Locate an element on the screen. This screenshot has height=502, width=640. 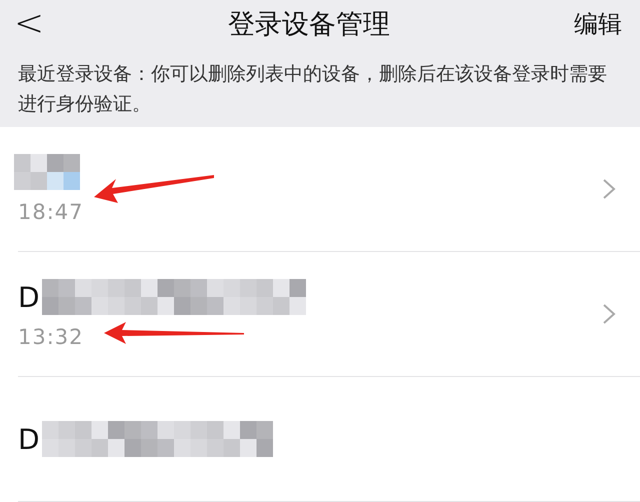
edit-button: 编辑 is located at coordinates (598, 24).